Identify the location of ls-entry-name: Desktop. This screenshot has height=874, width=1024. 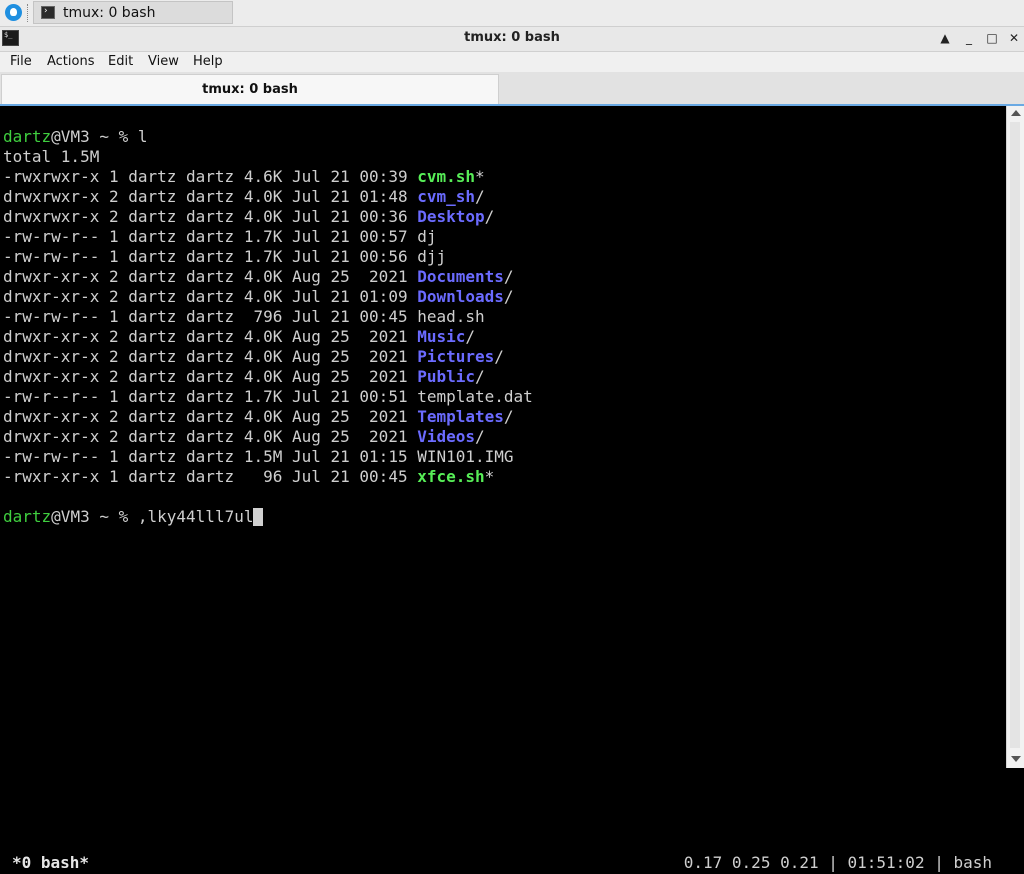
(451, 216).